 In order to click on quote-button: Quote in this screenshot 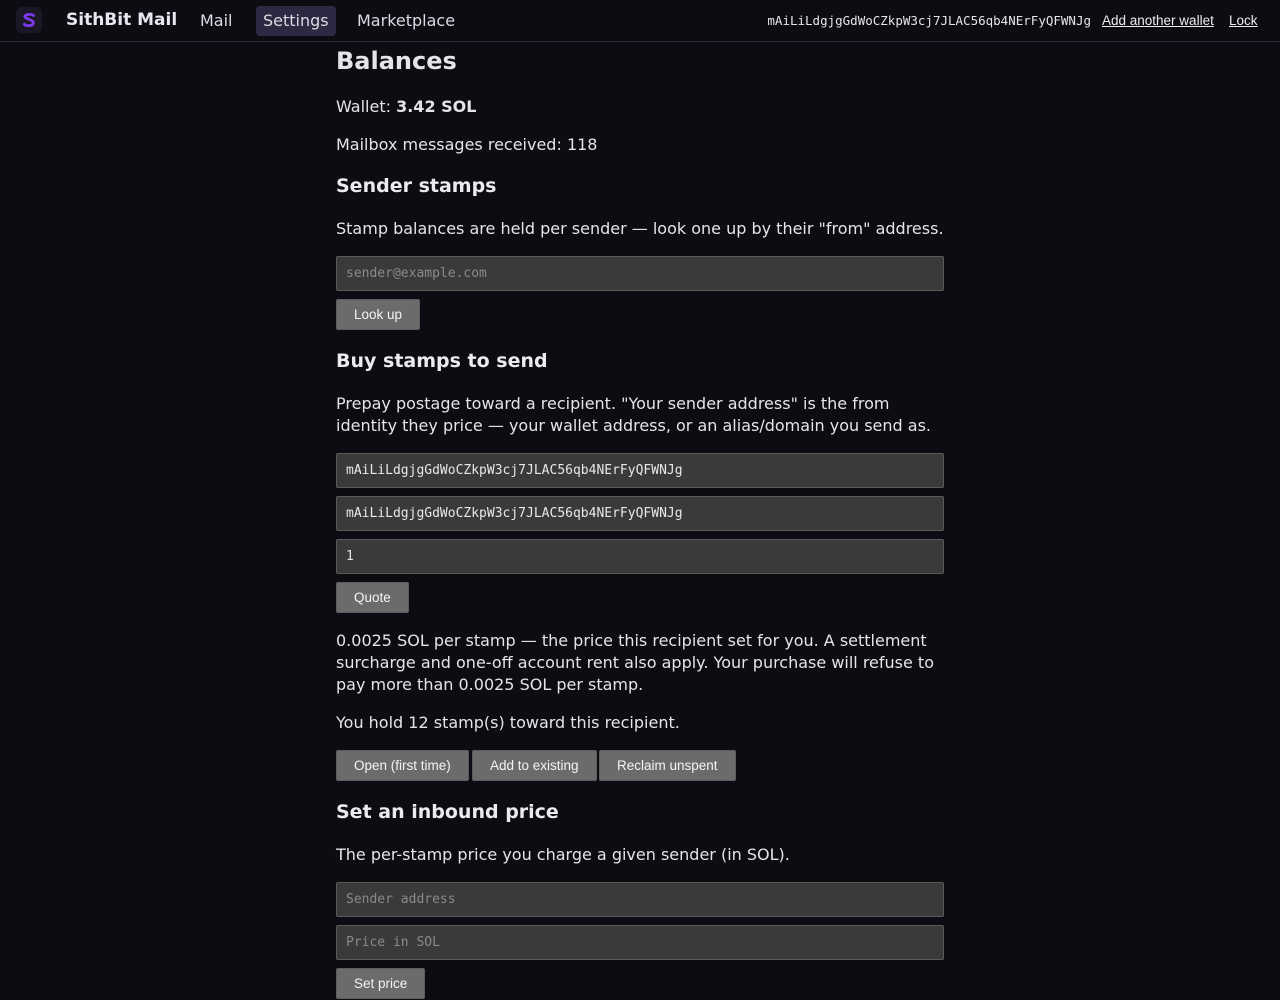, I will do `click(372, 597)`.